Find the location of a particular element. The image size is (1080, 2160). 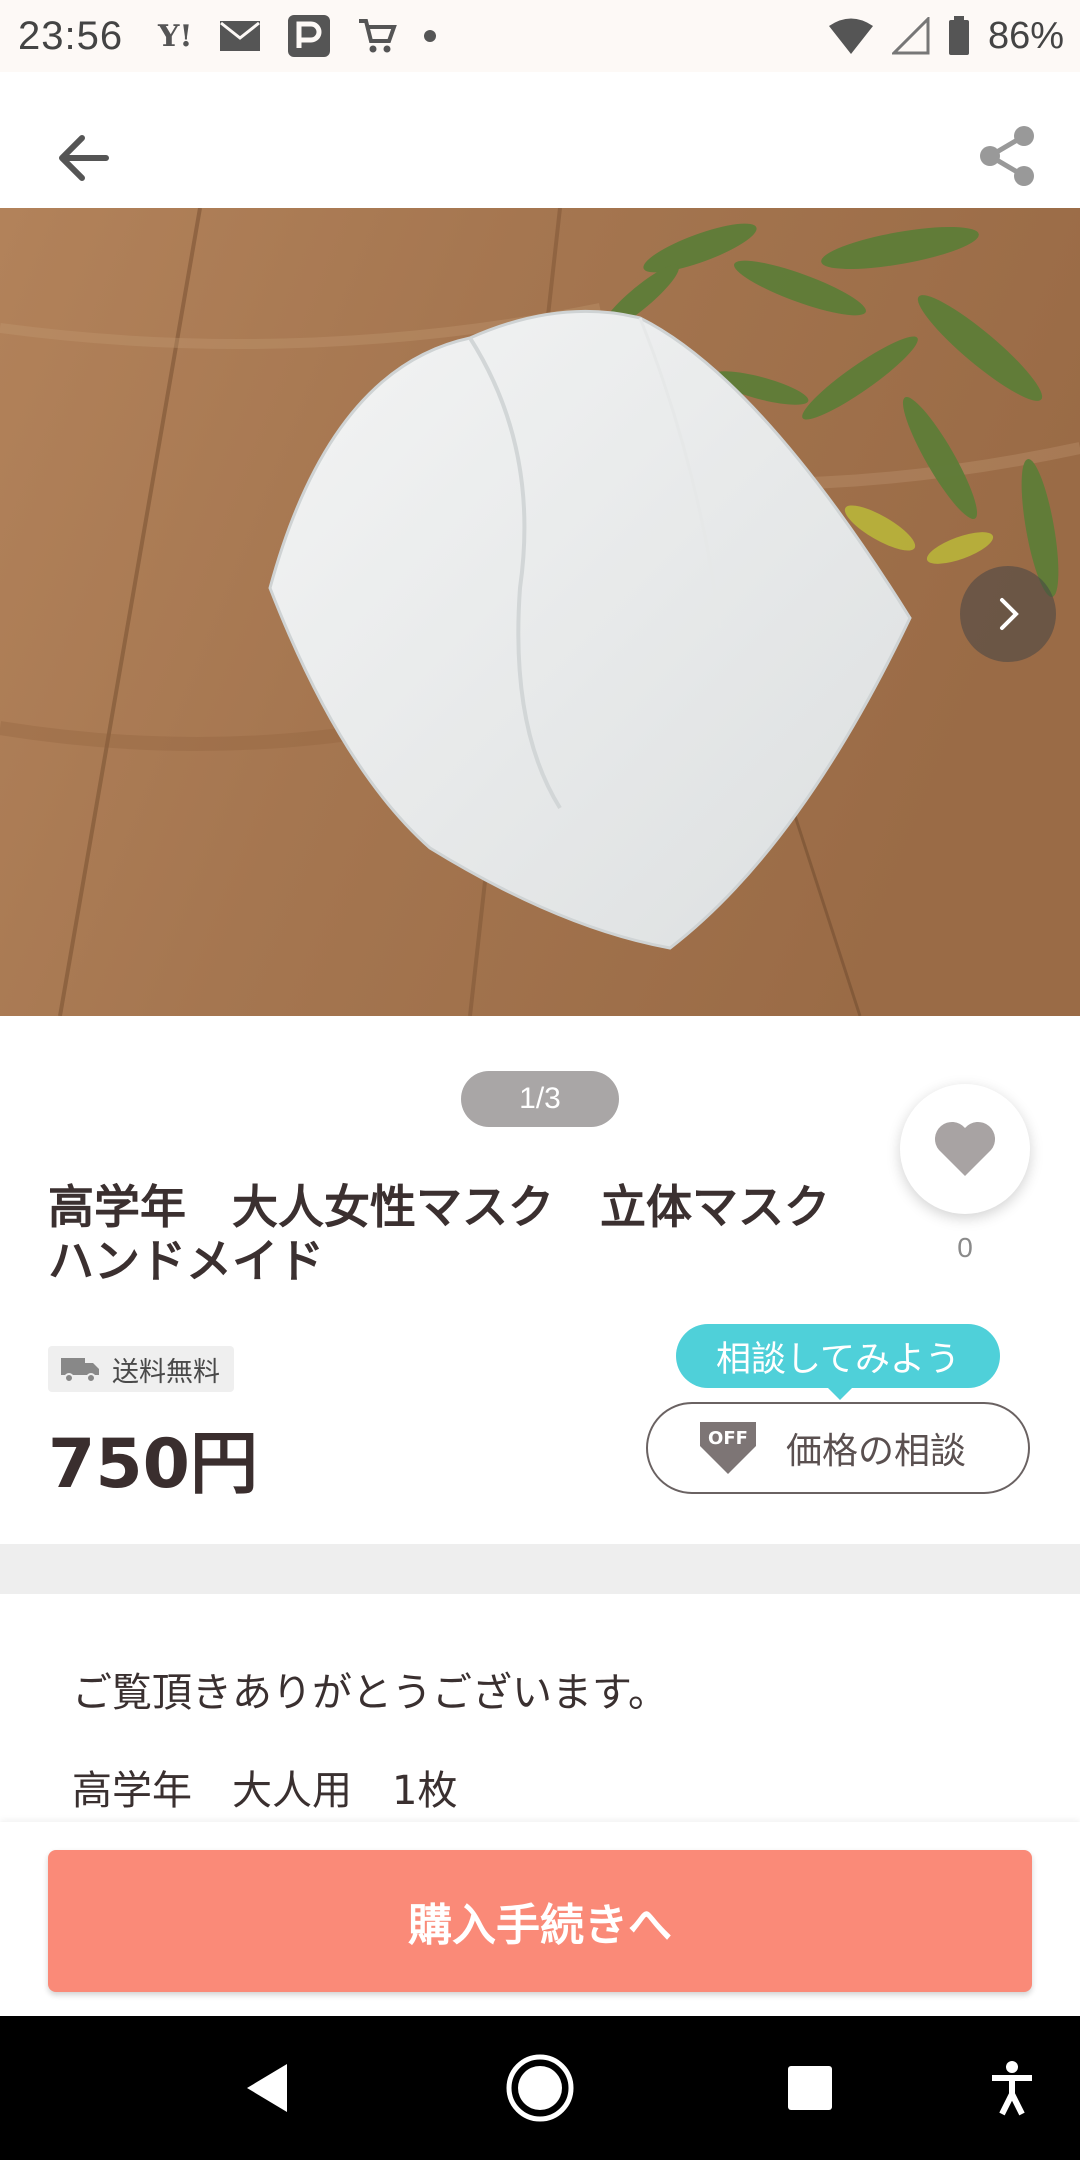

price-consult-label: 価格の相談 is located at coordinates (876, 1451).